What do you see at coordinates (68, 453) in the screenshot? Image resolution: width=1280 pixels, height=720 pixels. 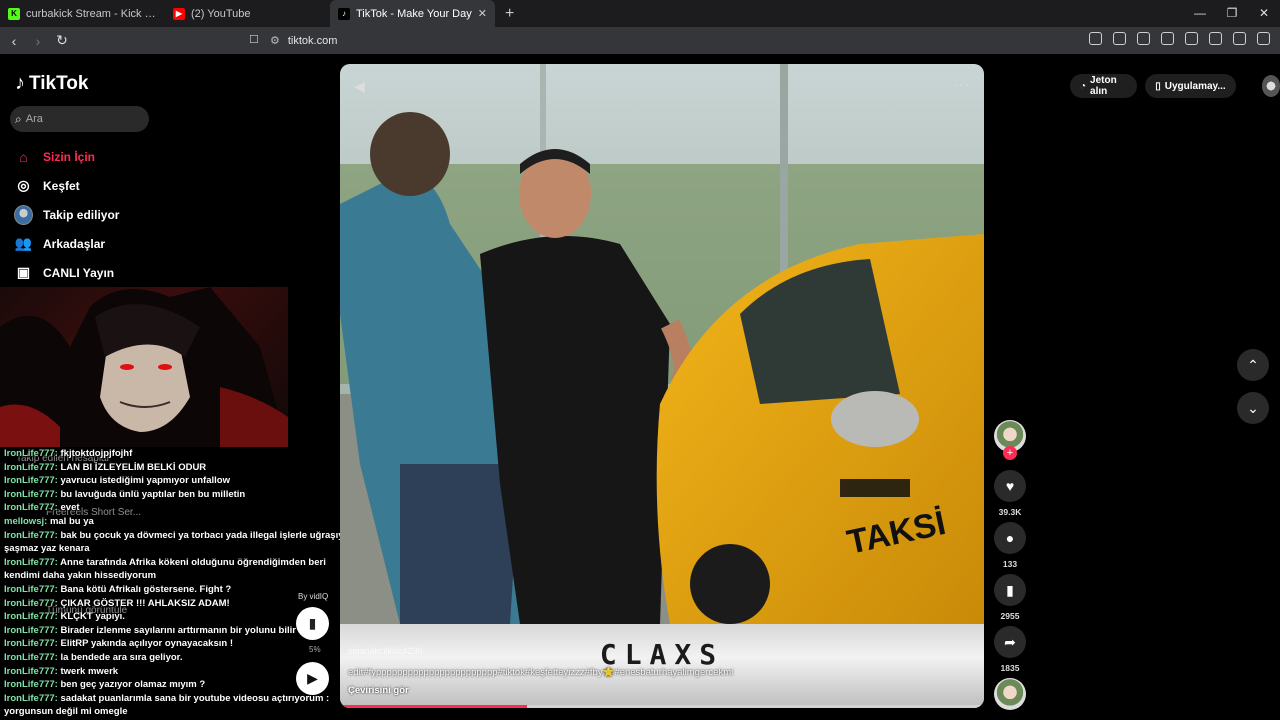 I see `chat-message: IronLife777: fkjtoktdojpjfojhf` at bounding box center [68, 453].